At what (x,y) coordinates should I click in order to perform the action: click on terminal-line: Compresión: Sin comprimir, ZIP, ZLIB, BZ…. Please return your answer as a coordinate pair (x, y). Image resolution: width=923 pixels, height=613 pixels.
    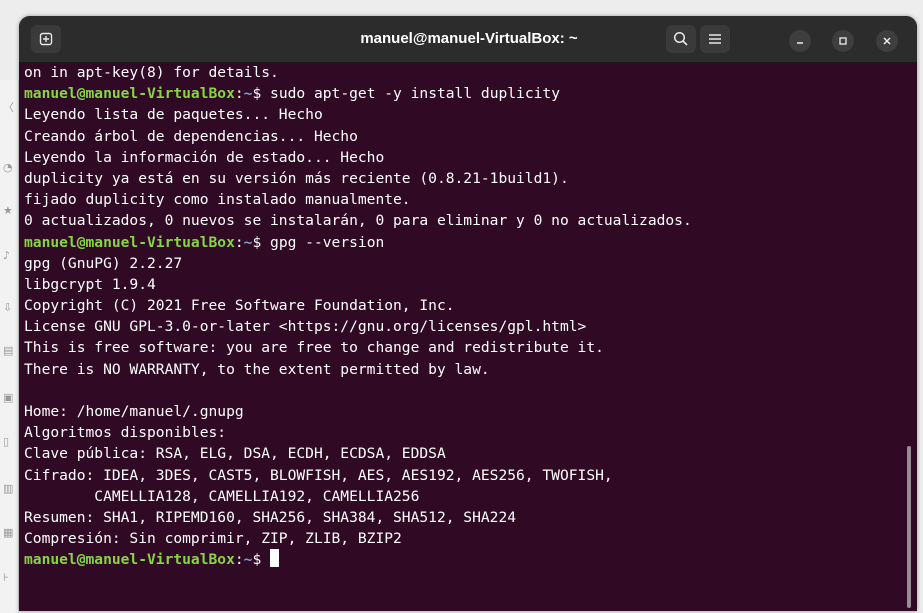
    Looking at the image, I should click on (463, 538).